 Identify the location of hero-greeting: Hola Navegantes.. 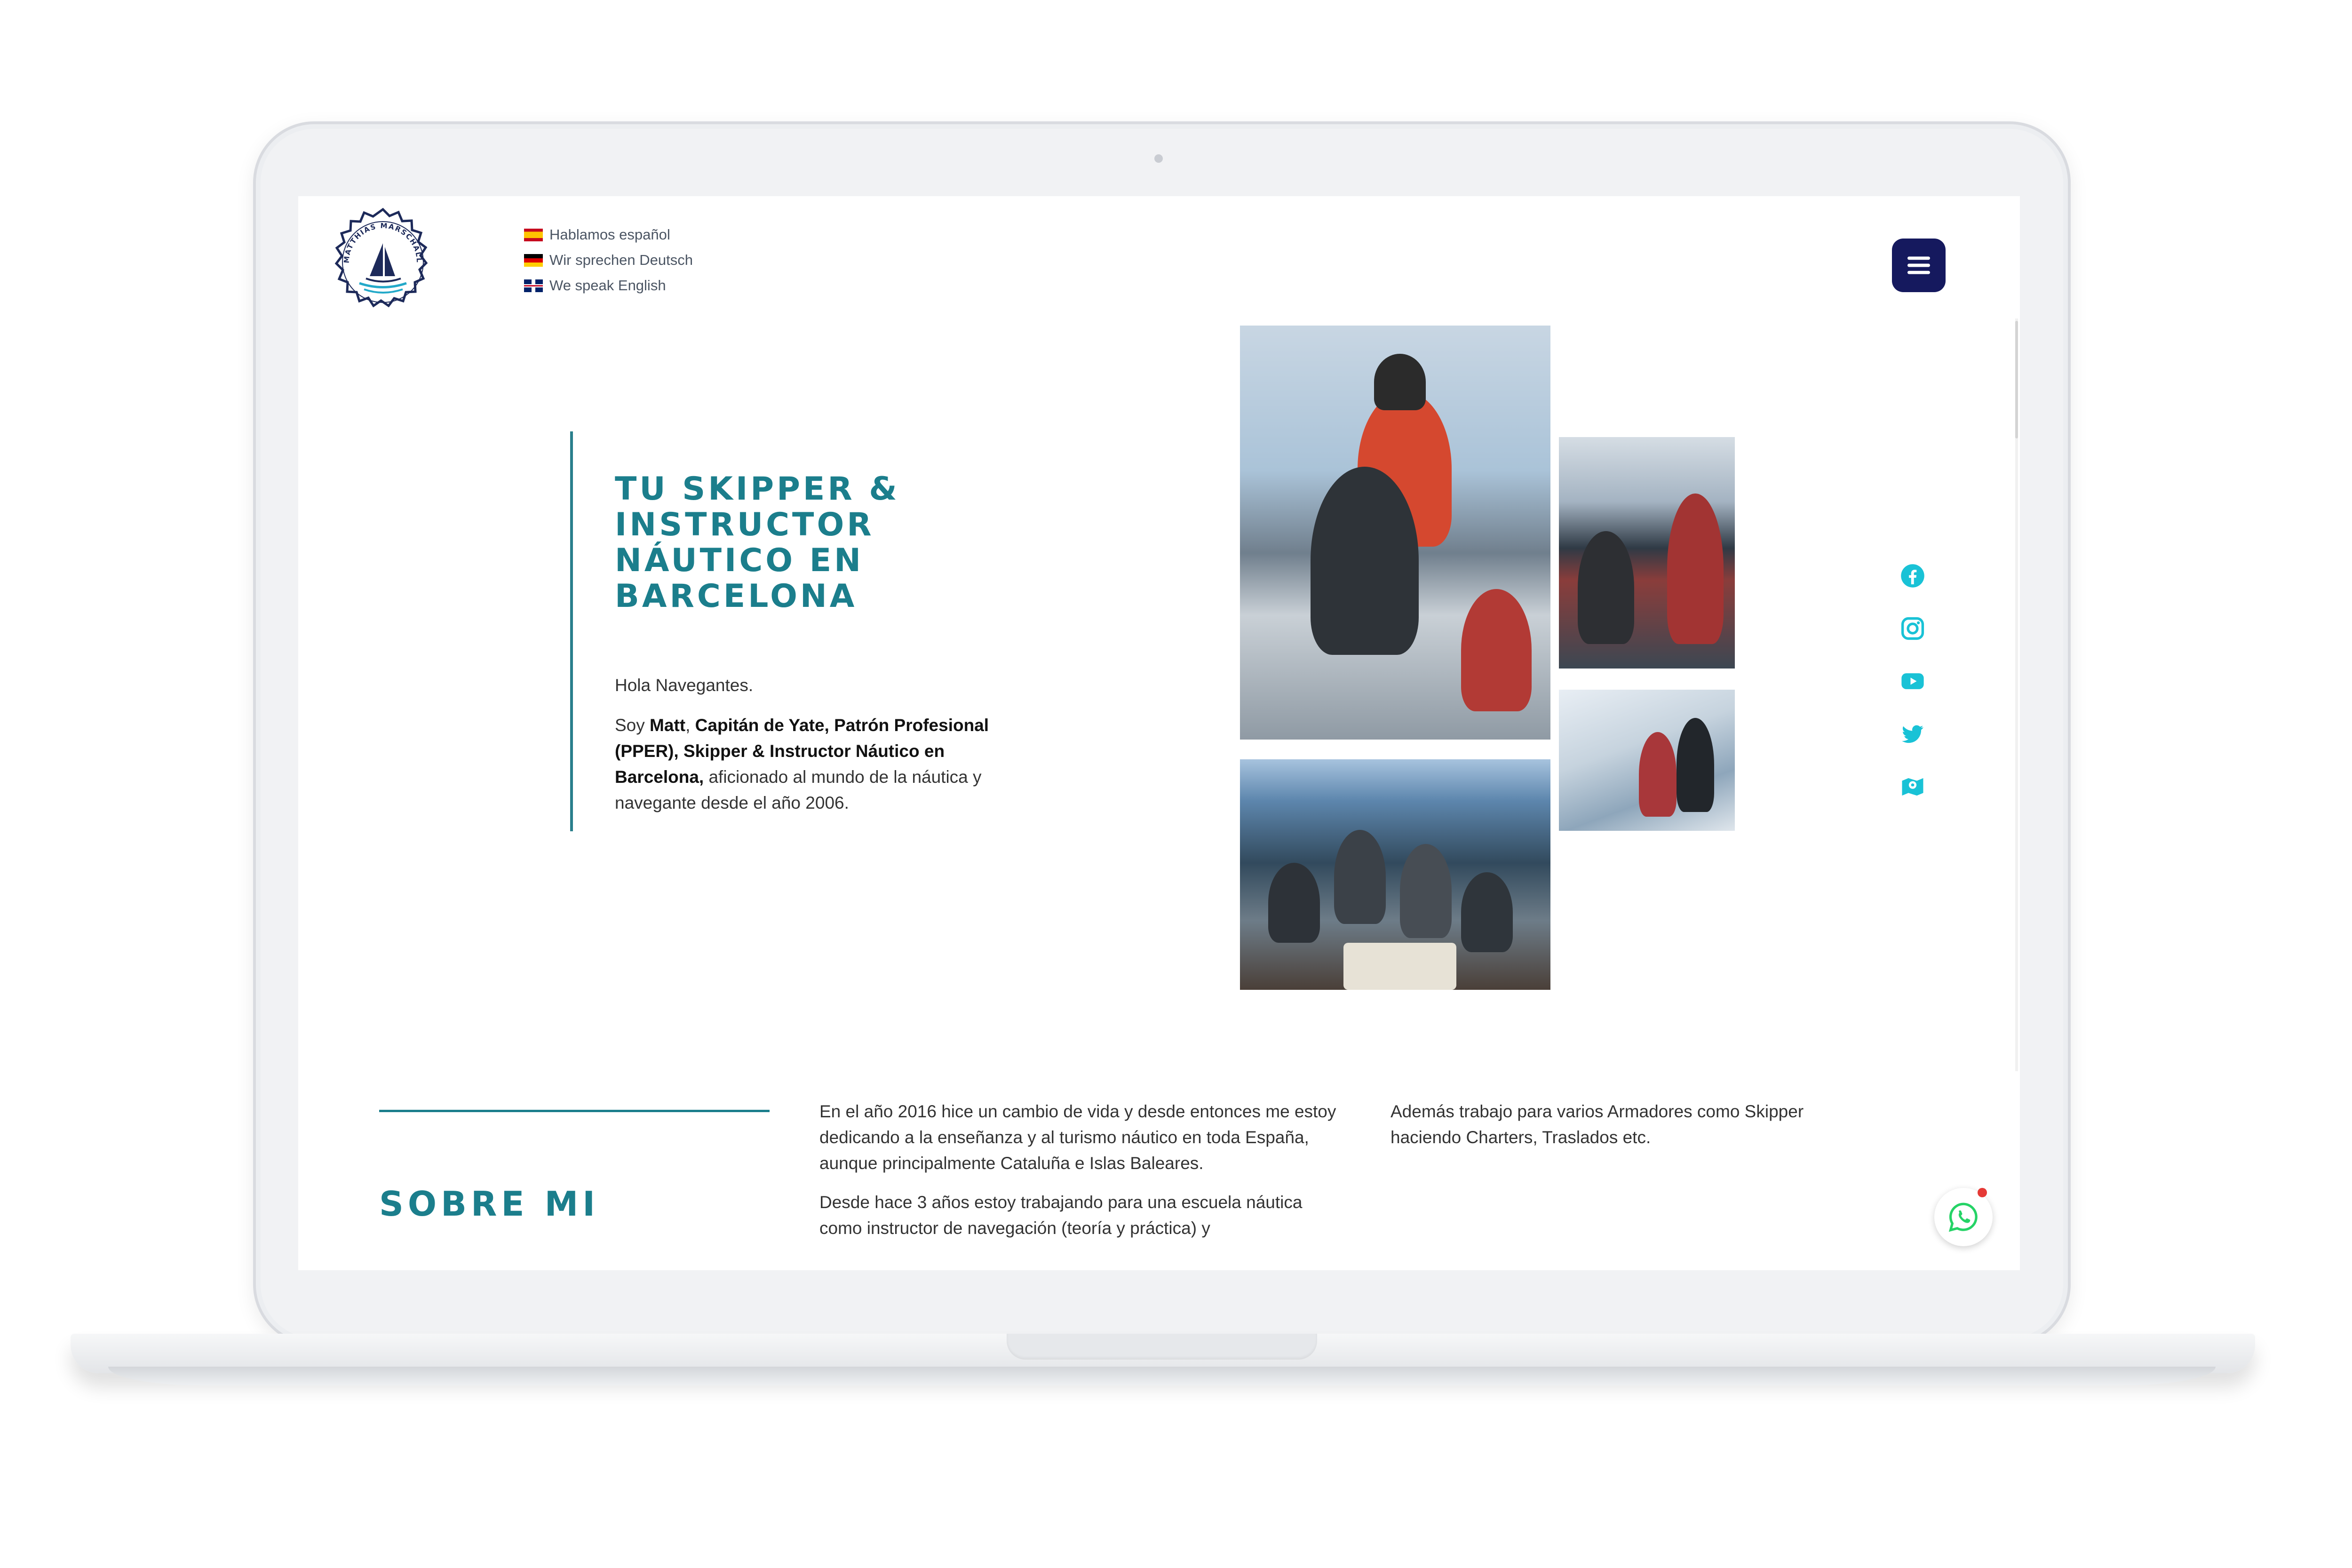
(684, 685).